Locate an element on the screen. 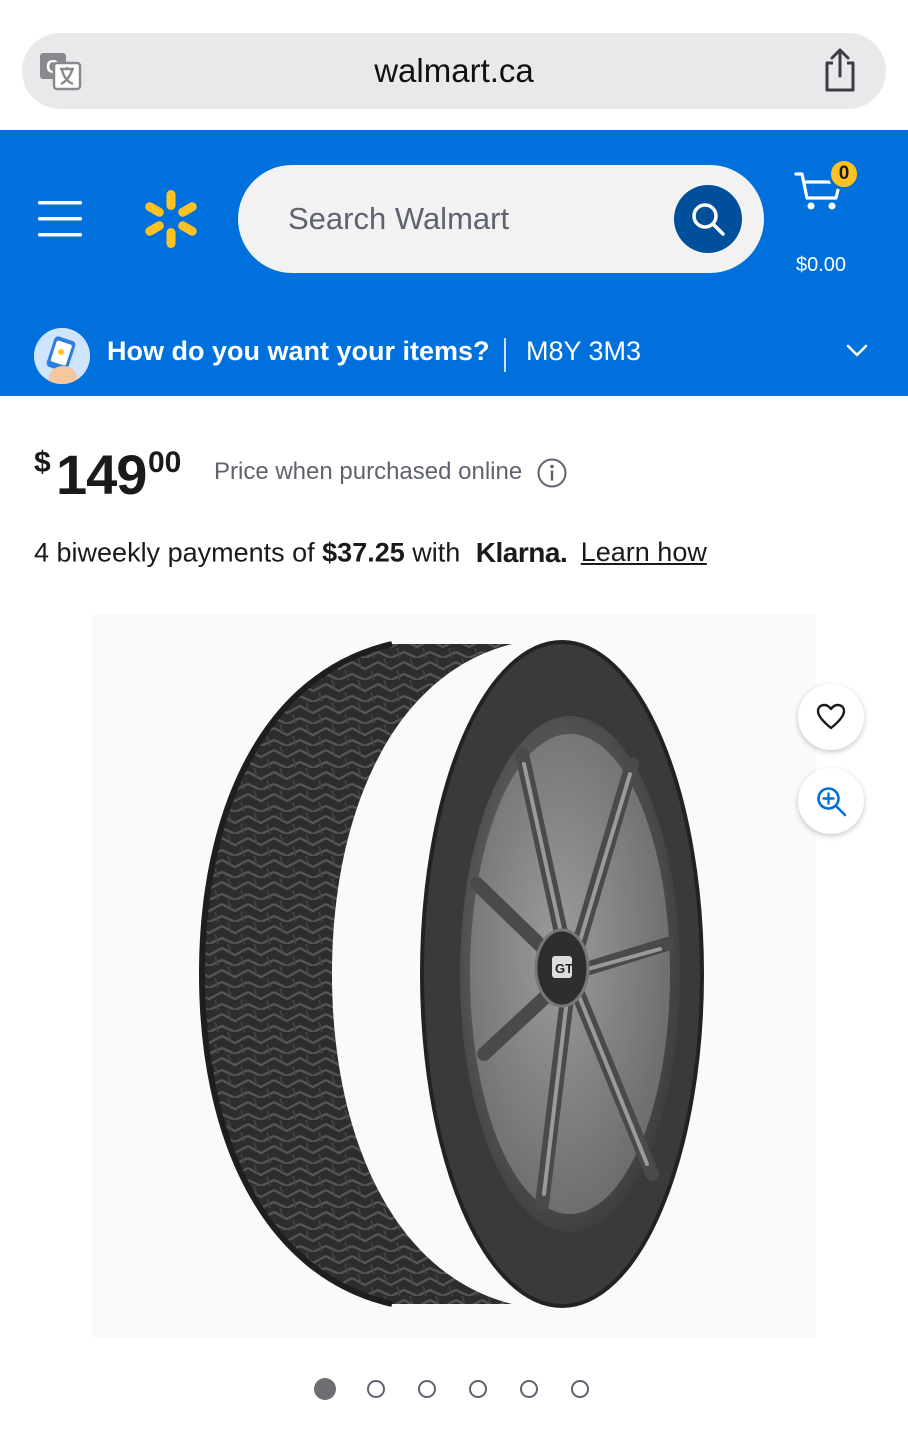 Image resolution: width=908 pixels, height=1440 pixels. svg-text: GT is located at coordinates (564, 968).